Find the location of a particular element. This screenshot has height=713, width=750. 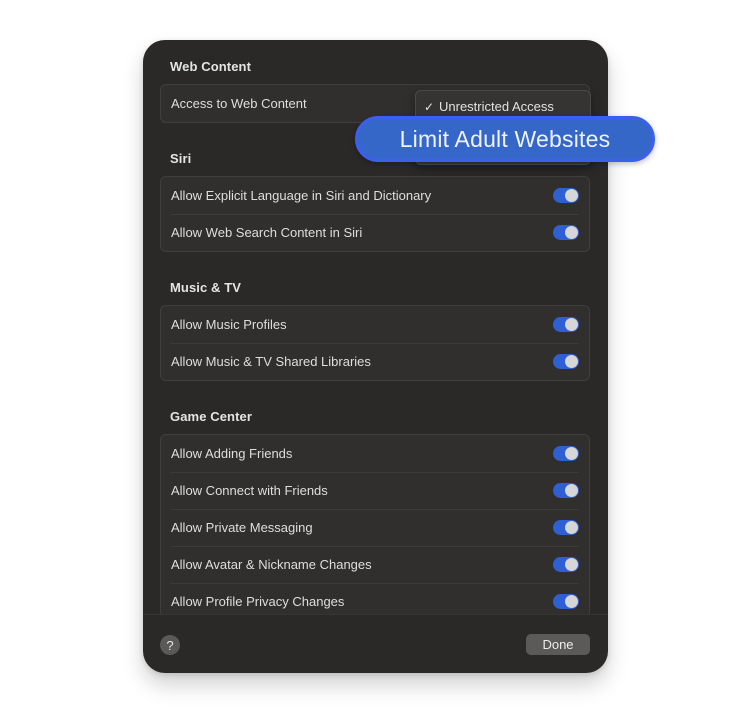

dropdown-option-unrestricted-access: ✓ Unrestricted Access is located at coordinates (489, 106).